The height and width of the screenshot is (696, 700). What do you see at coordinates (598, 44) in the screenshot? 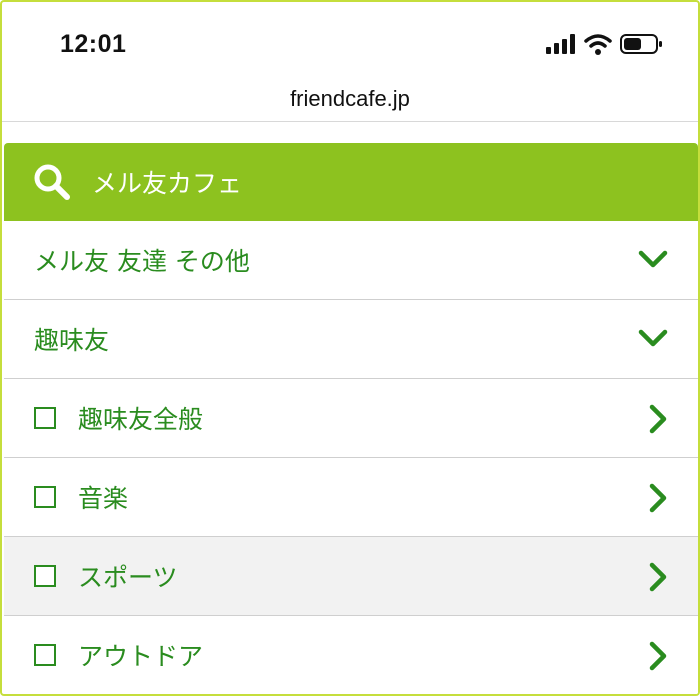
I see `wifi-icon` at bounding box center [598, 44].